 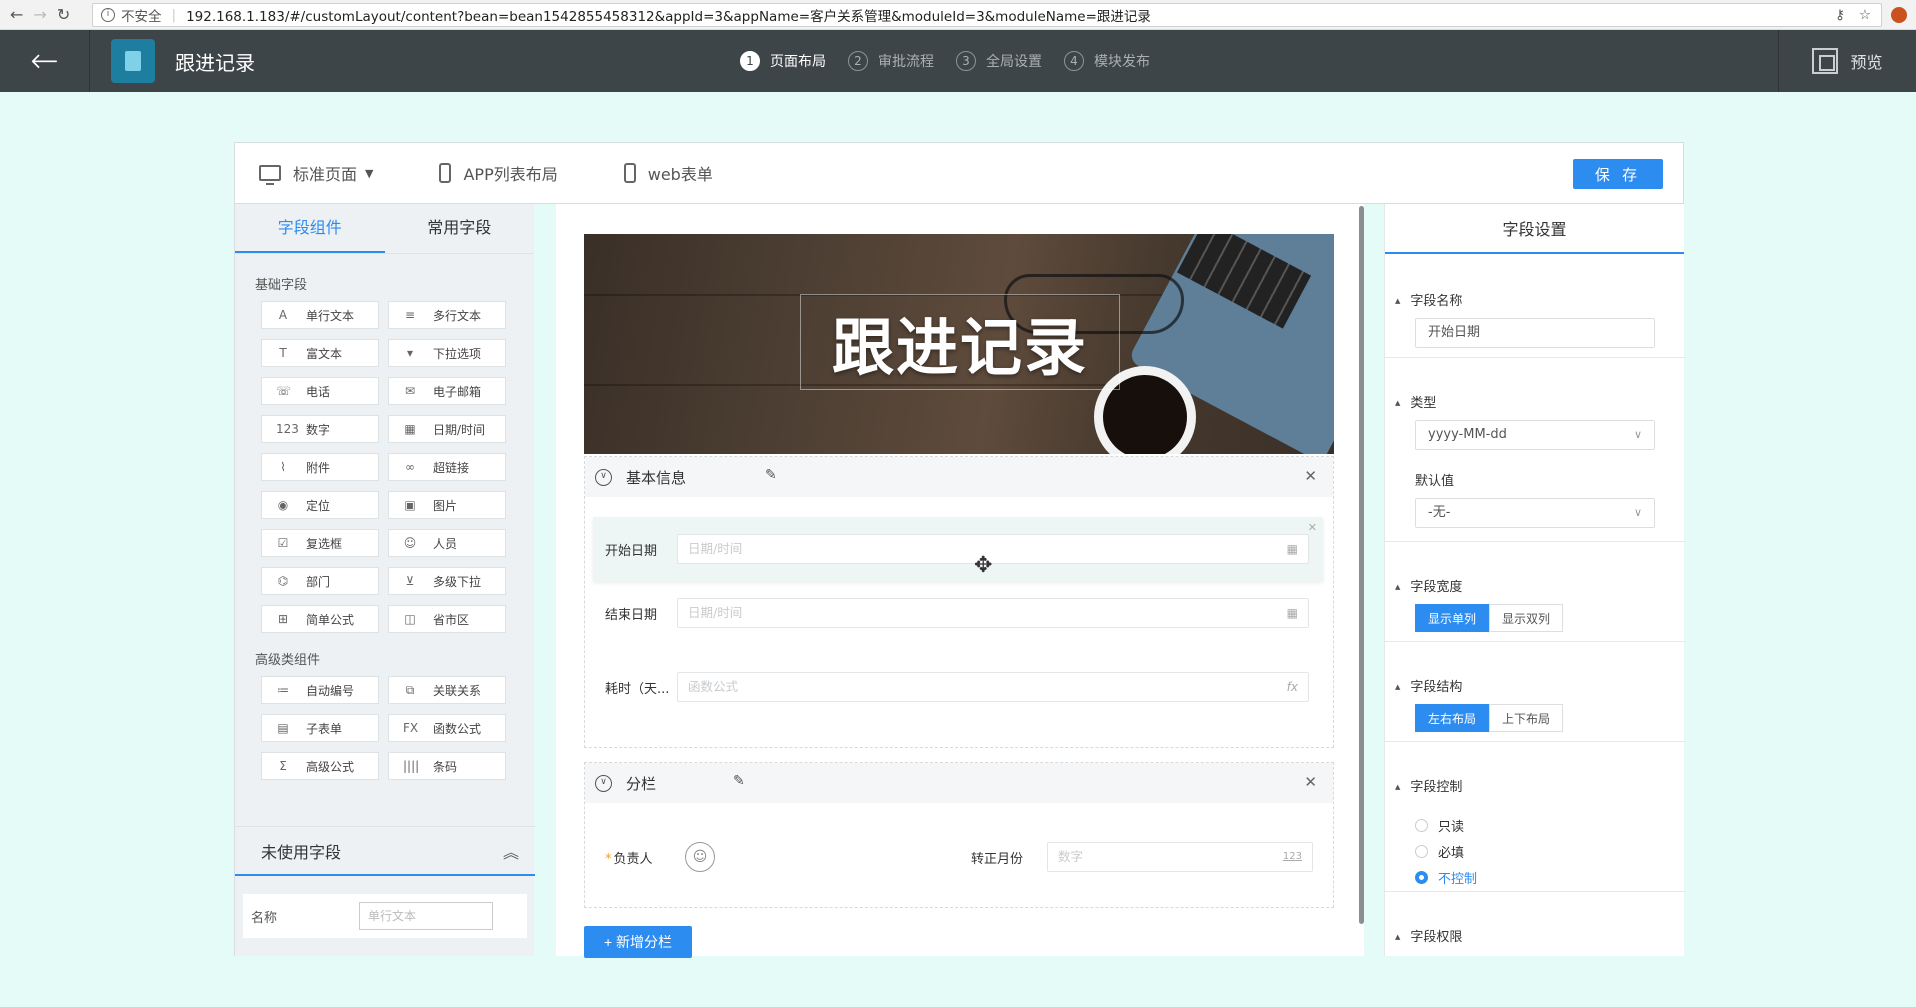 What do you see at coordinates (316, 173) in the screenshot?
I see `standard-page-dropdown: 标准页面 ▼` at bounding box center [316, 173].